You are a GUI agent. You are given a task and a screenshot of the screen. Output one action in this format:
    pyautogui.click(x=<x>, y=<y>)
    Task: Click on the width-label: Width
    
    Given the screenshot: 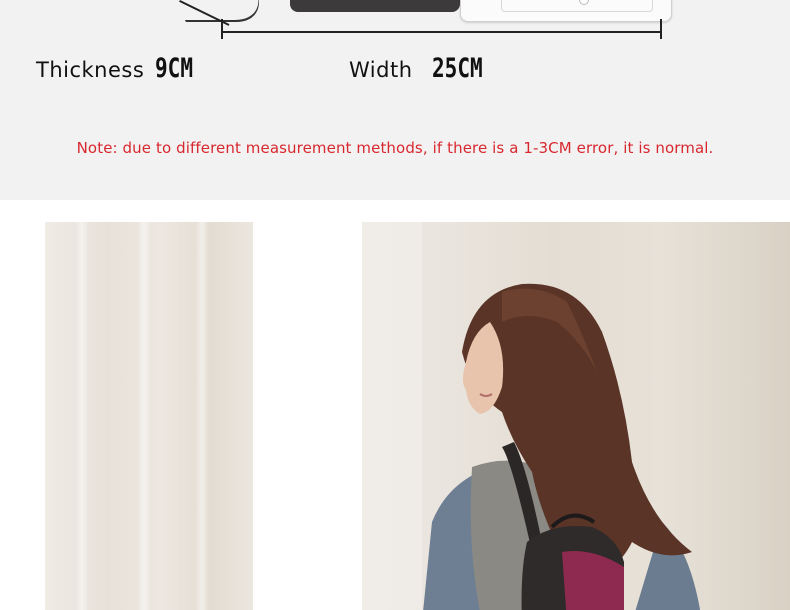 What is the action you would take?
    pyautogui.click(x=381, y=70)
    